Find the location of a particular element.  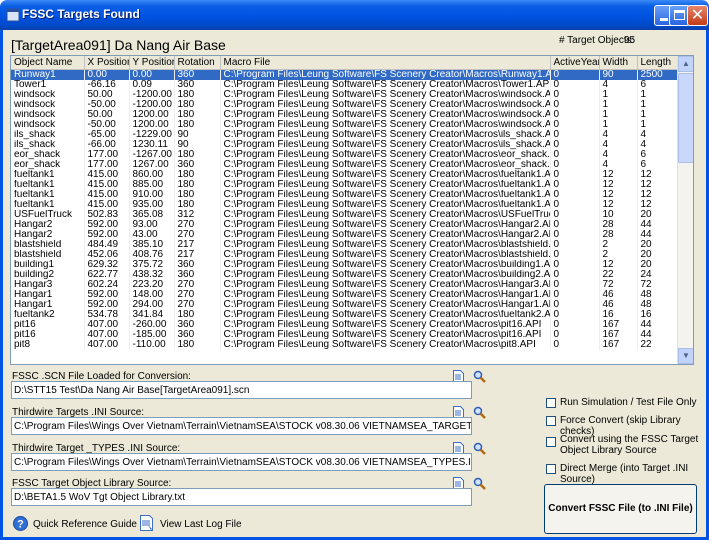

scroll-up-icon: ▲ is located at coordinates (685, 64).